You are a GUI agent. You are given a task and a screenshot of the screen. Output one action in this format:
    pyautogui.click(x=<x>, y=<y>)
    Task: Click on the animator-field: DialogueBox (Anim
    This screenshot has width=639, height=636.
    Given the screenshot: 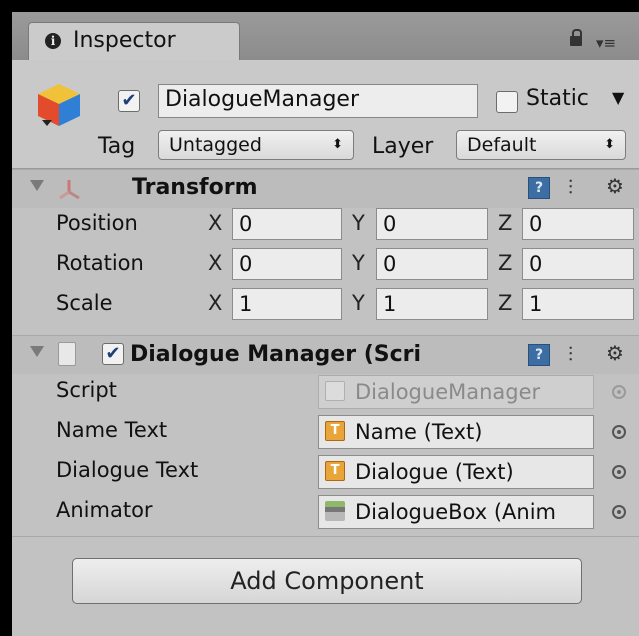 What is the action you would take?
    pyautogui.click(x=456, y=512)
    